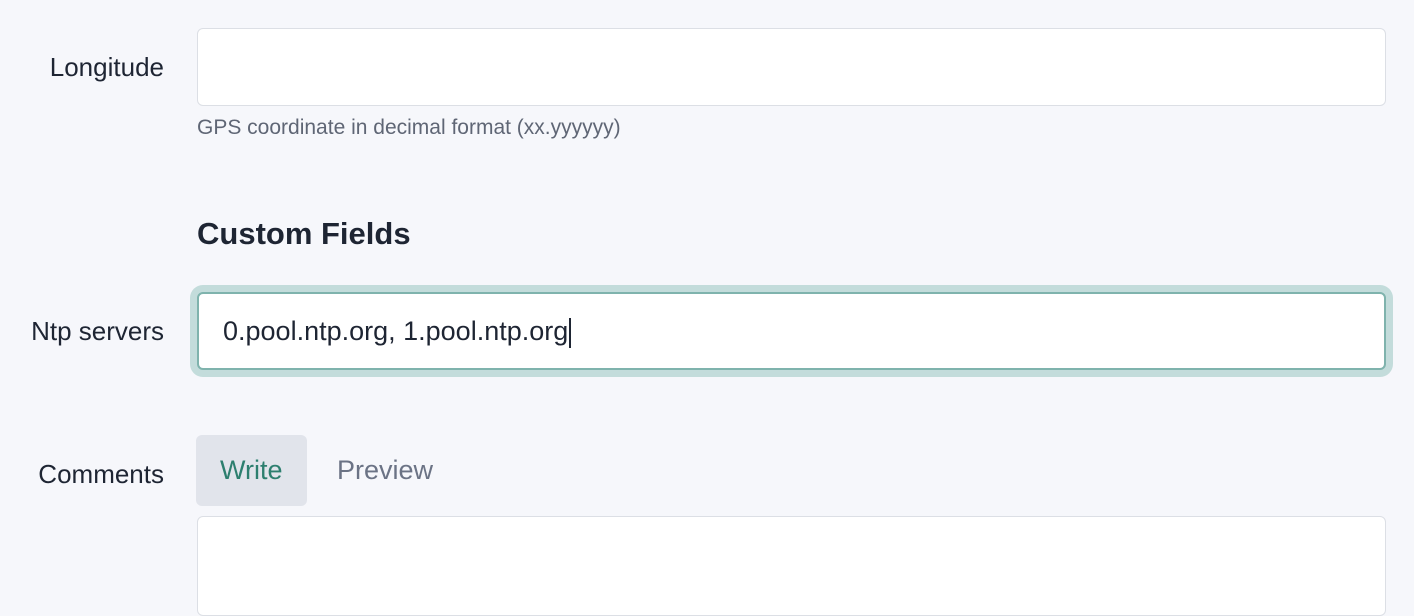 The height and width of the screenshot is (616, 1414). Describe the element at coordinates (251, 470) in the screenshot. I see `tab-write: Write` at that location.